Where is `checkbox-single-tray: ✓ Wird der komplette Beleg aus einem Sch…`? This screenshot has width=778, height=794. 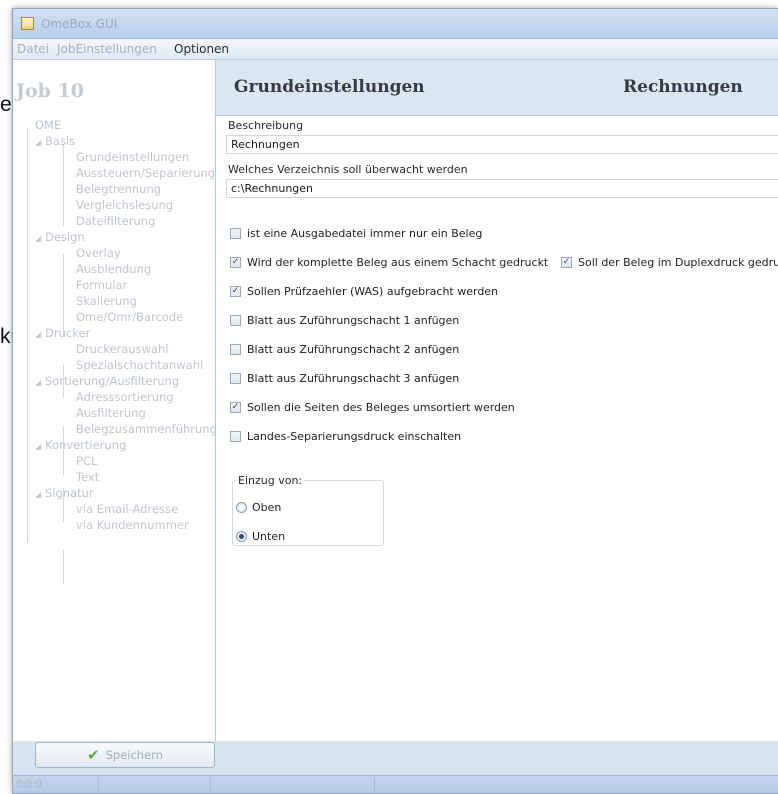
checkbox-single-tray: ✓ Wird der komplette Beleg aus einem Sch… is located at coordinates (389, 262).